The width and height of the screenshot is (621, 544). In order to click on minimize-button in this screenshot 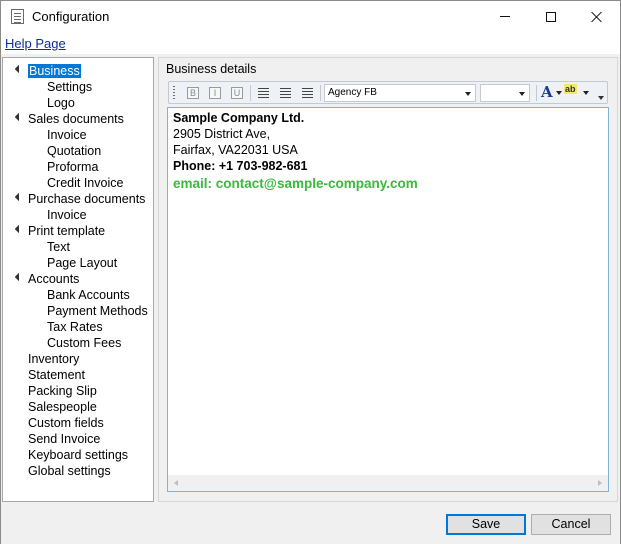, I will do `click(505, 16)`.